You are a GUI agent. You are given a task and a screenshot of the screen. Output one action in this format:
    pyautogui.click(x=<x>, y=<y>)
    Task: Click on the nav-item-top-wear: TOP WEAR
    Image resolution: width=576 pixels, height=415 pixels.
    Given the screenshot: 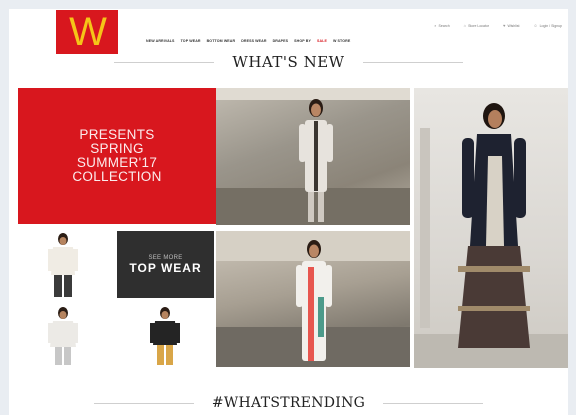 What is the action you would take?
    pyautogui.click(x=191, y=41)
    